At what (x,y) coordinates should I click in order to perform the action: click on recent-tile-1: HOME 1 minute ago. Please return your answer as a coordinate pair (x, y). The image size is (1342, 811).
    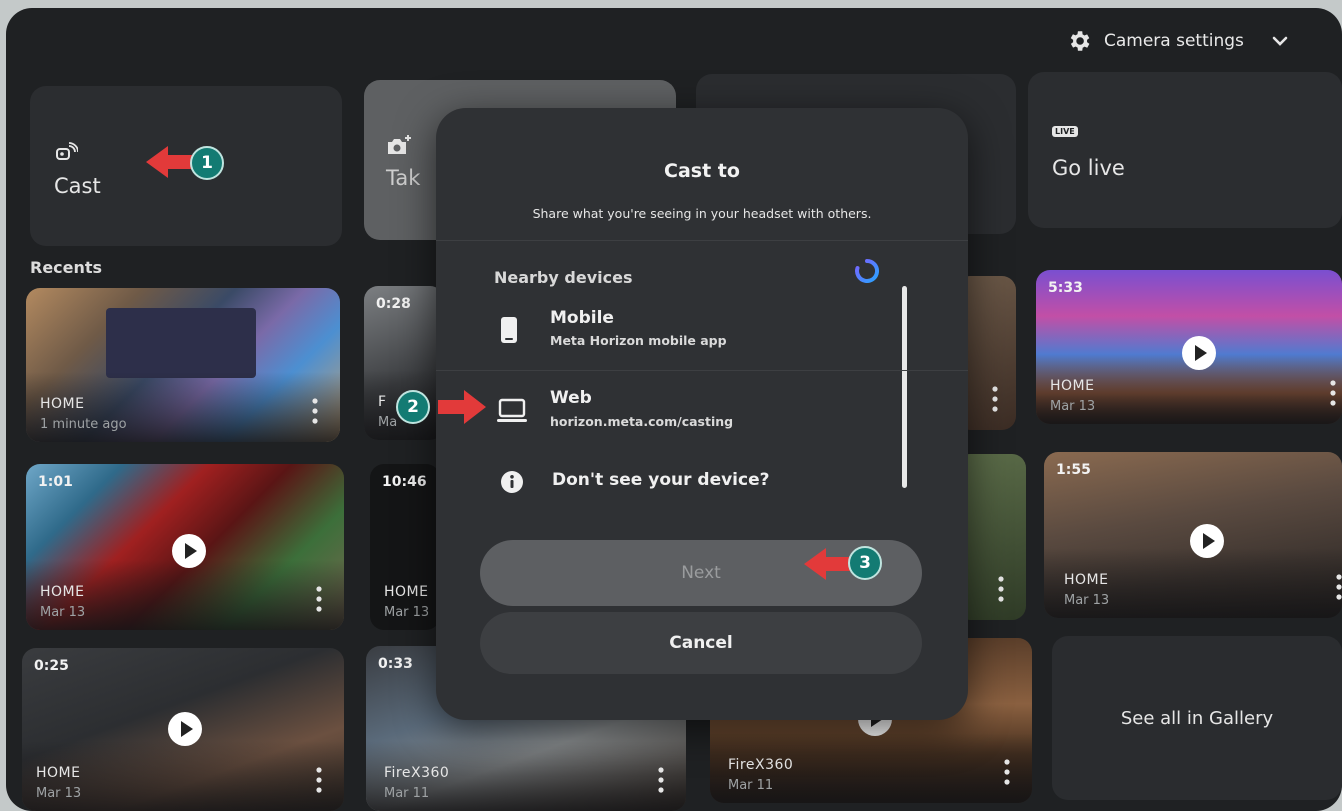
    Looking at the image, I should click on (183, 365).